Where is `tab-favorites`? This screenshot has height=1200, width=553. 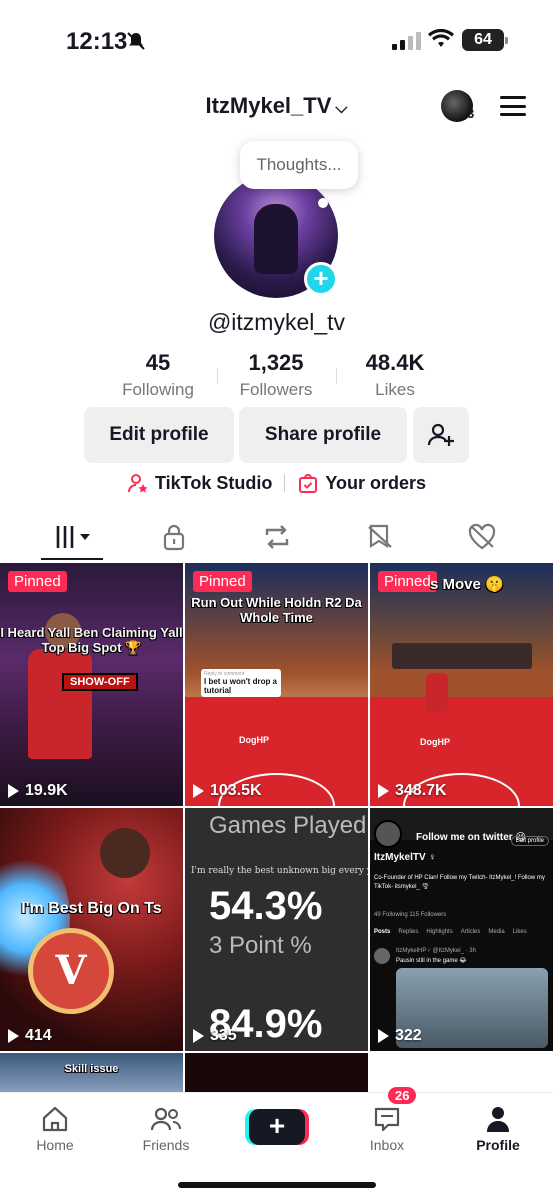 tab-favorites is located at coordinates (380, 537).